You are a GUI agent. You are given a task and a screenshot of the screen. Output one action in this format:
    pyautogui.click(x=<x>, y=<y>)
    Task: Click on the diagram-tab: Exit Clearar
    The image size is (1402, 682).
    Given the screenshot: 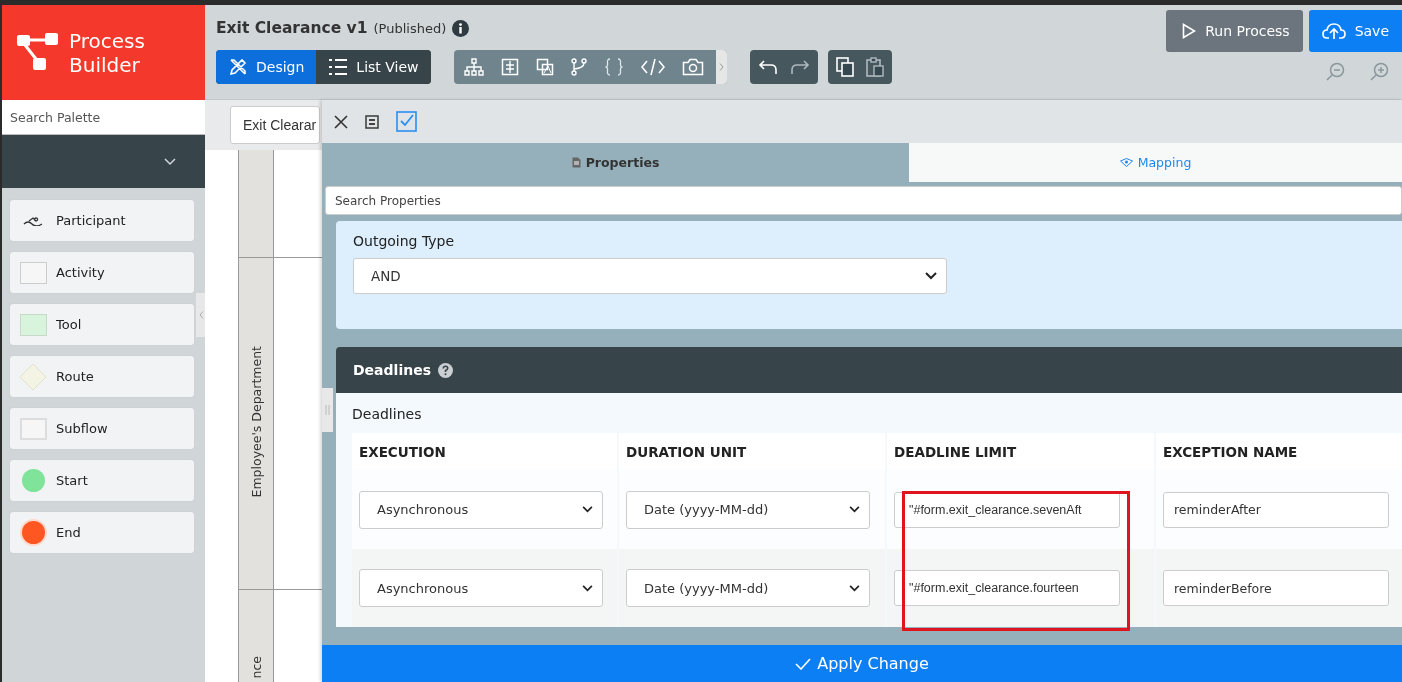 What is the action you would take?
    pyautogui.click(x=275, y=125)
    